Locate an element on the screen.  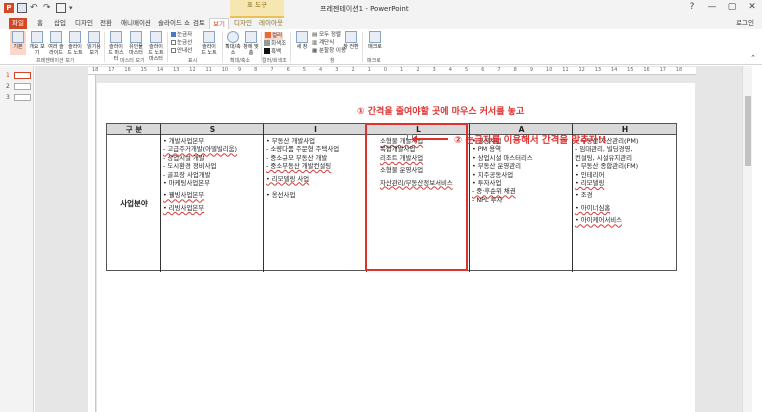
tab-file: 파일 is located at coordinates (18, 23).